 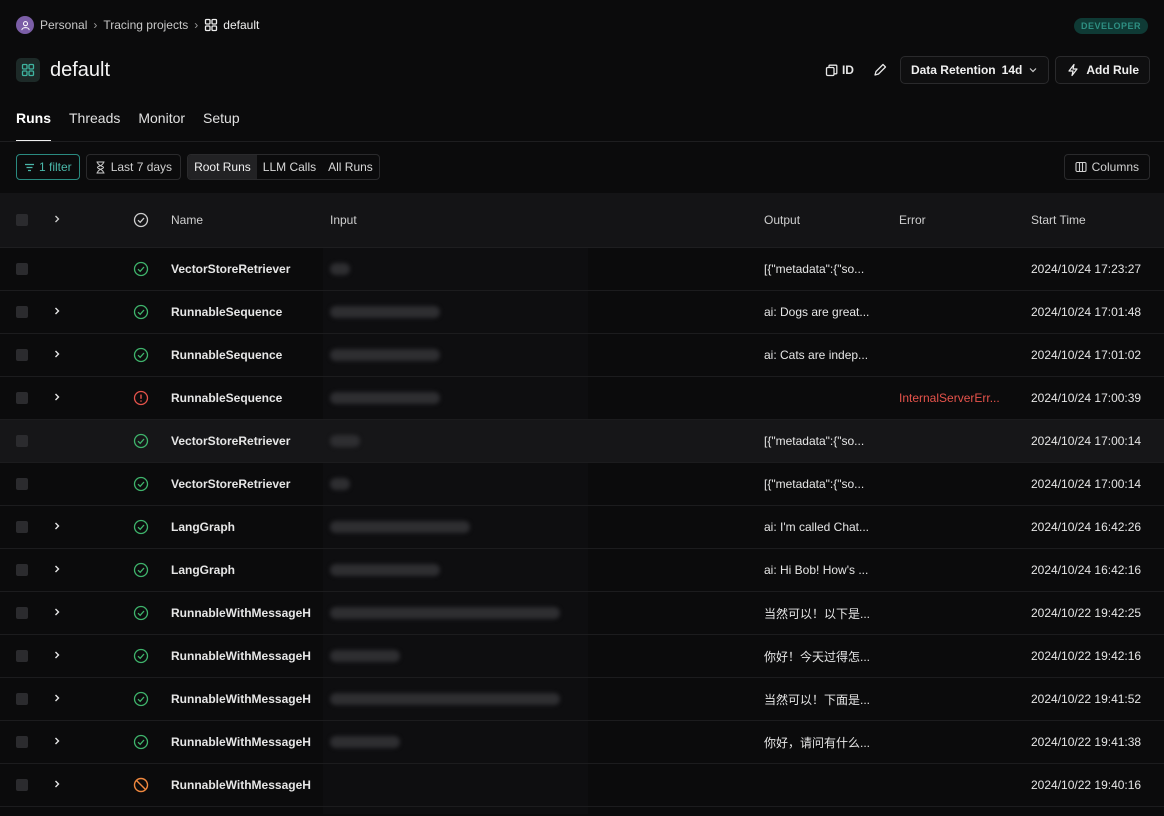 What do you see at coordinates (63, 25) in the screenshot?
I see `breadcrumb-workspace: Personal` at bounding box center [63, 25].